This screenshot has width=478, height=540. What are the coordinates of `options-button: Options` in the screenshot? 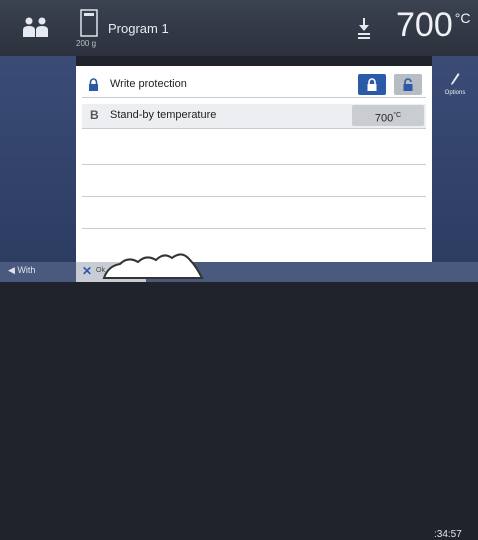 It's located at (455, 86).